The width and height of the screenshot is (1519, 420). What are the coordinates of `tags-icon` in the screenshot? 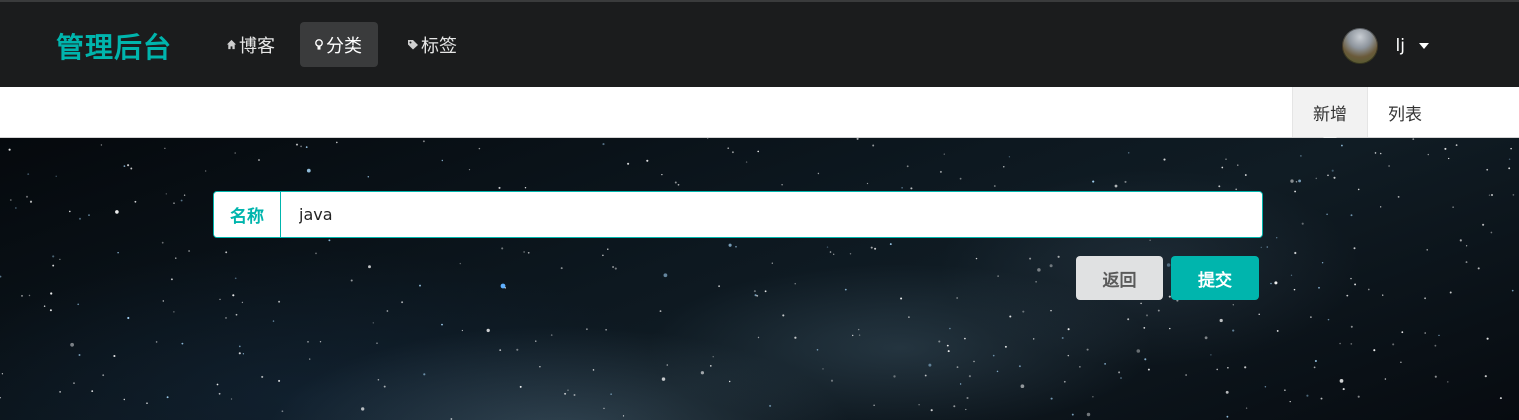 It's located at (413, 45).